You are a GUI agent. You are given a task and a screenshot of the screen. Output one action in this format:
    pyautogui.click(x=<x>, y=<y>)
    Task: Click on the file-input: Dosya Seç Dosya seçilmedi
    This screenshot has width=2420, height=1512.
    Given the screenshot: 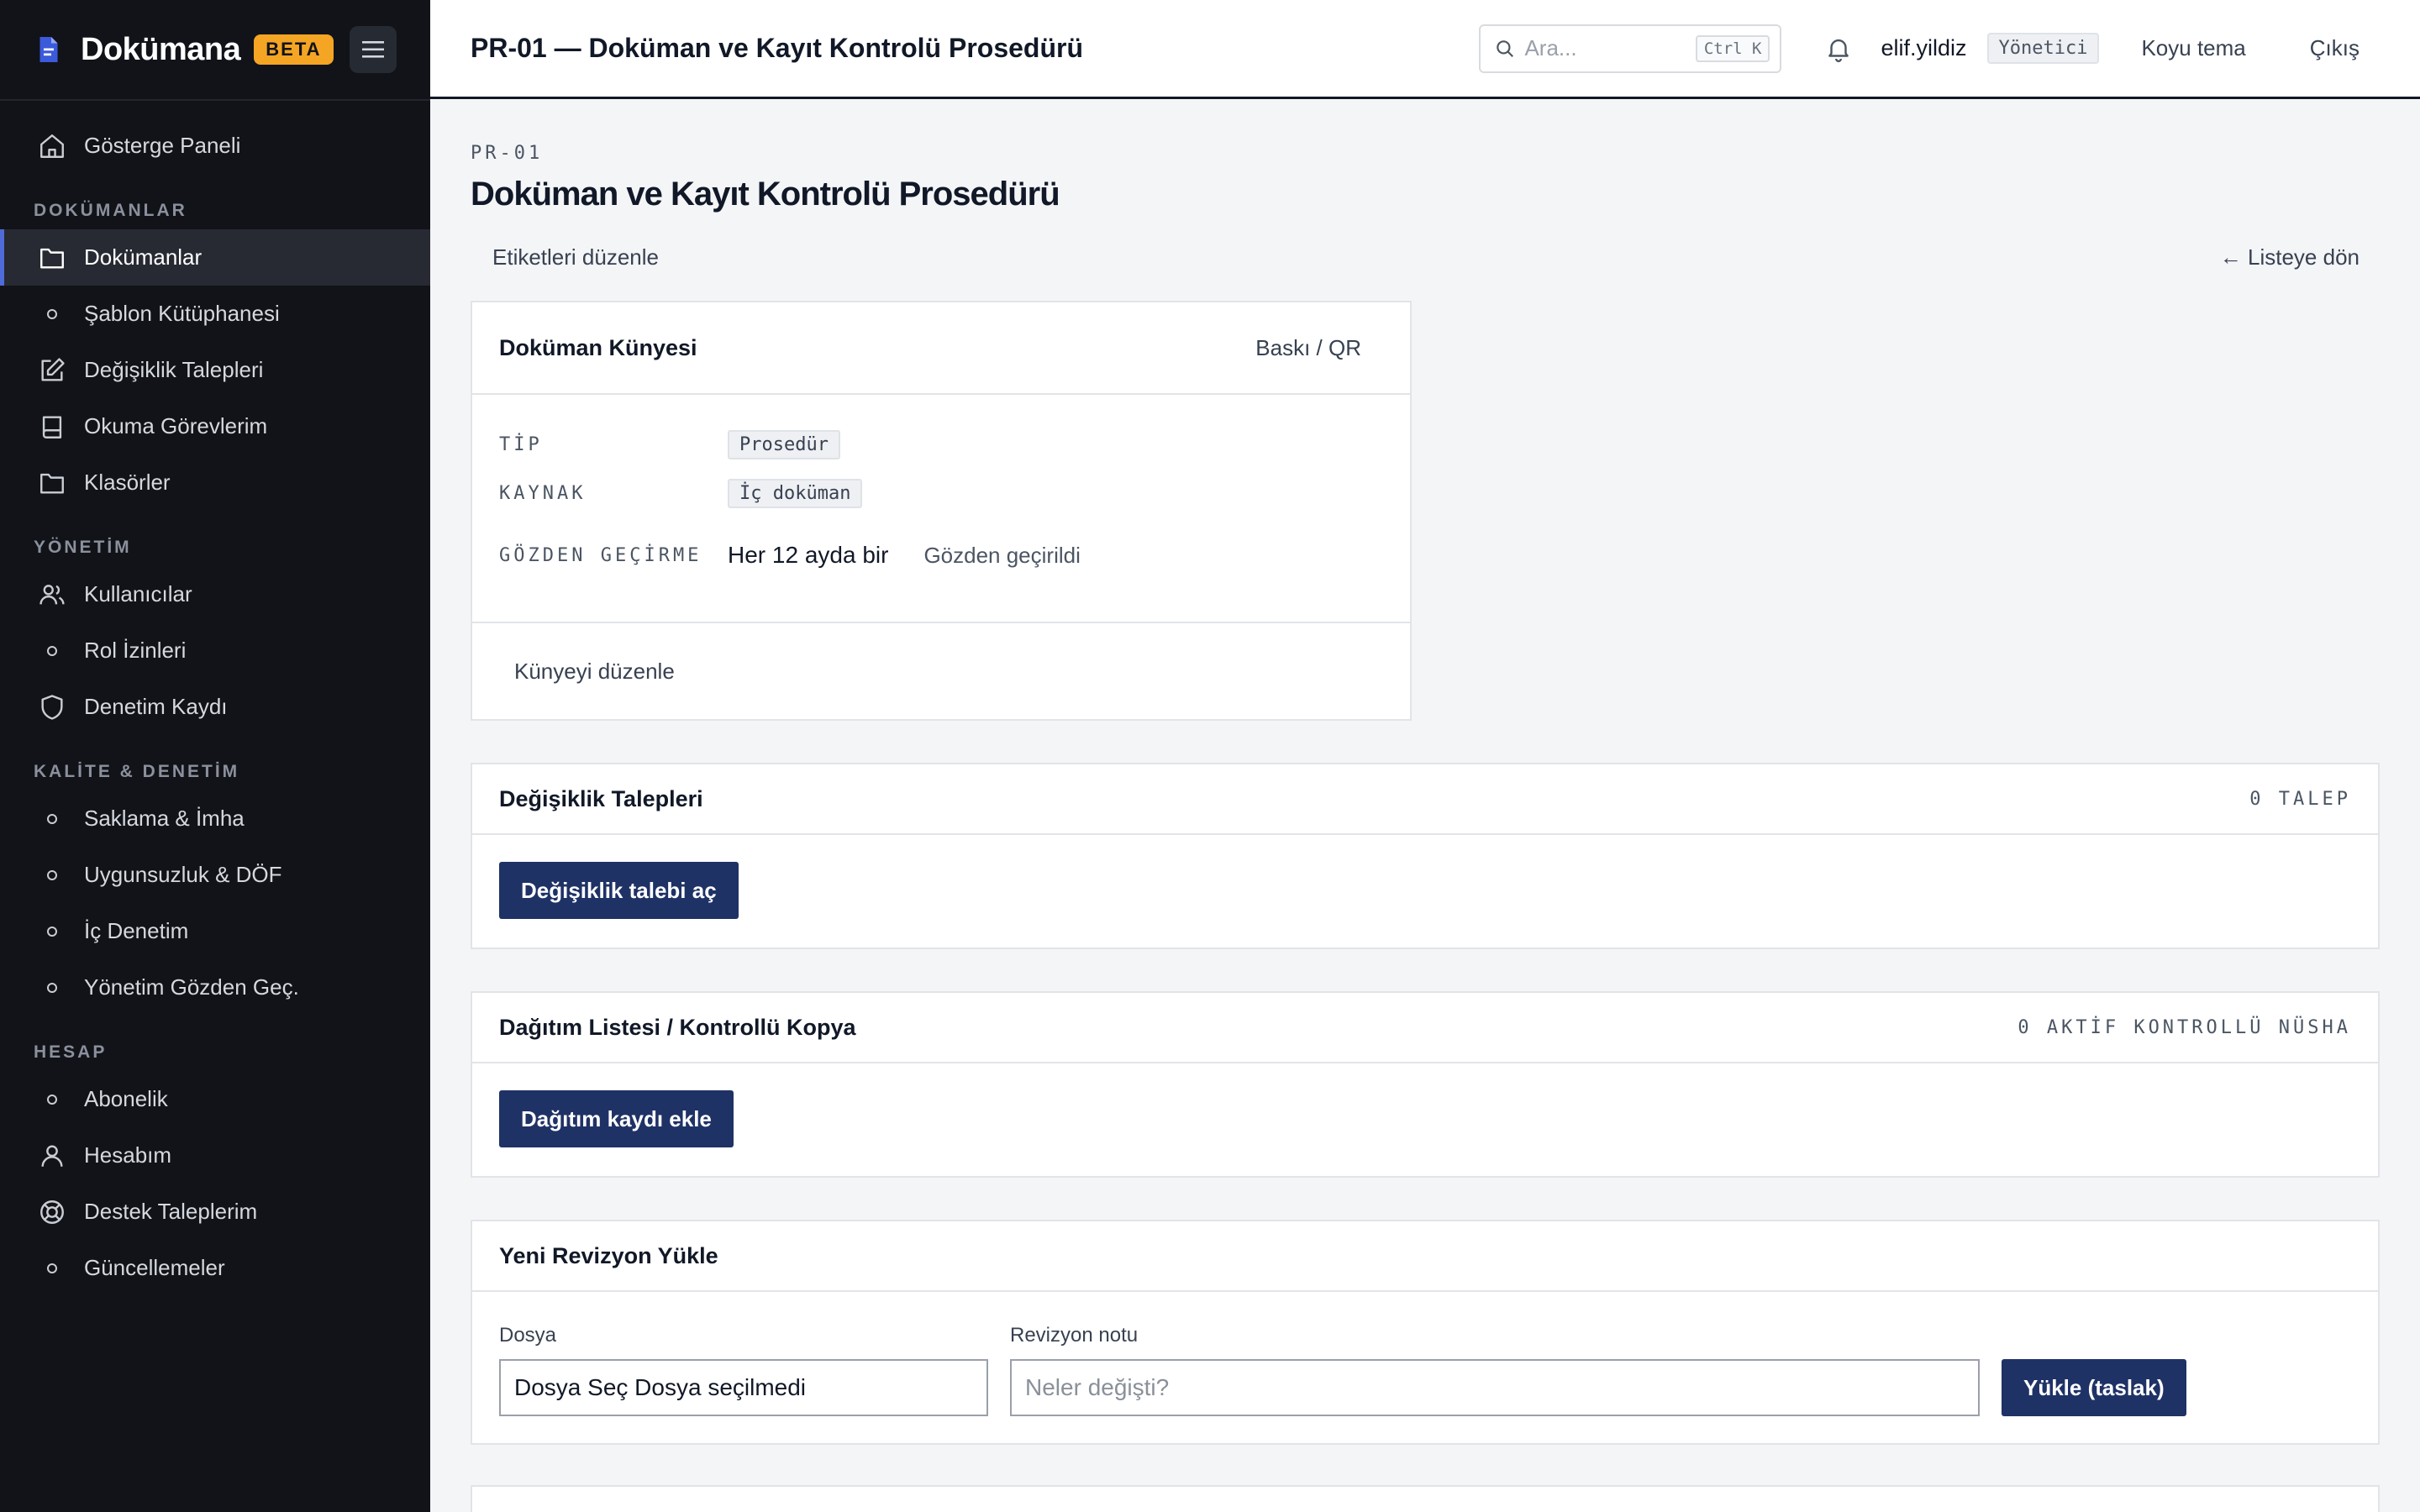 What is the action you would take?
    pyautogui.click(x=743, y=1387)
    